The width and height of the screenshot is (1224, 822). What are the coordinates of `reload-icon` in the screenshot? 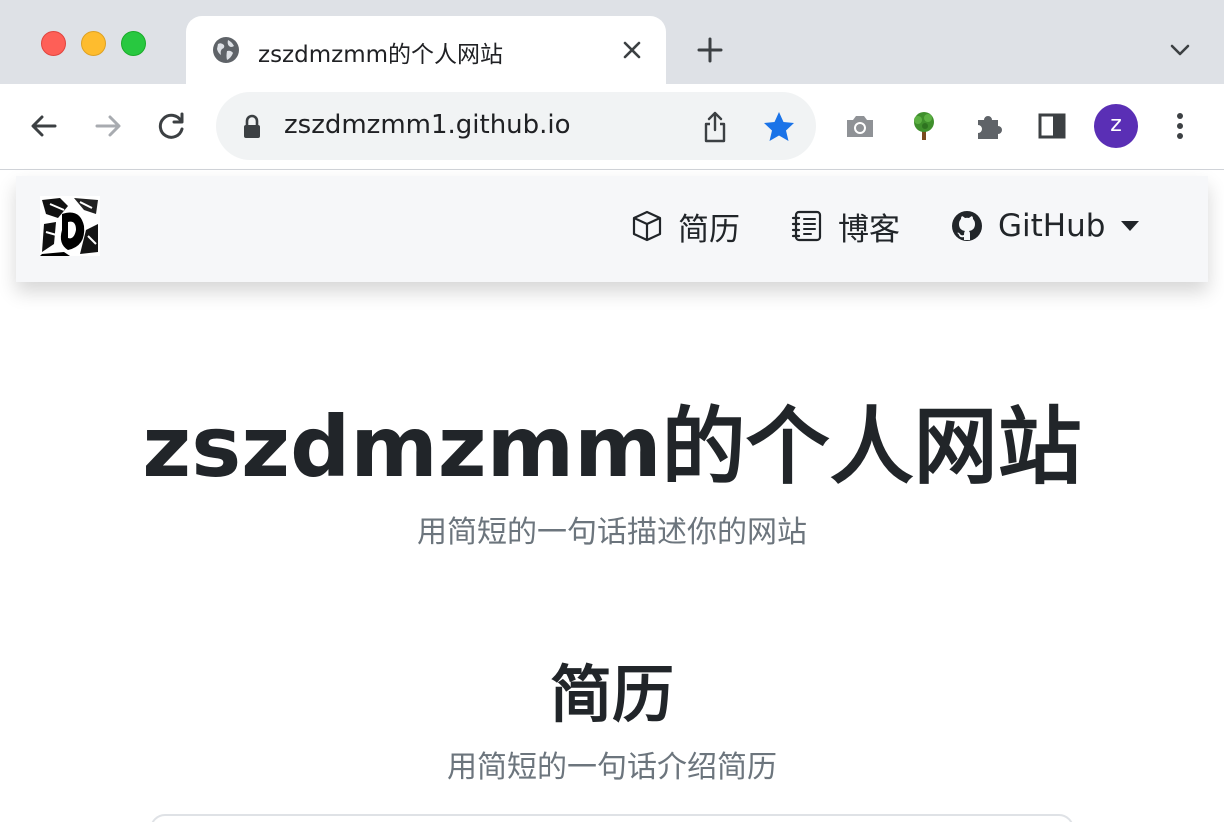 It's located at (171, 125).